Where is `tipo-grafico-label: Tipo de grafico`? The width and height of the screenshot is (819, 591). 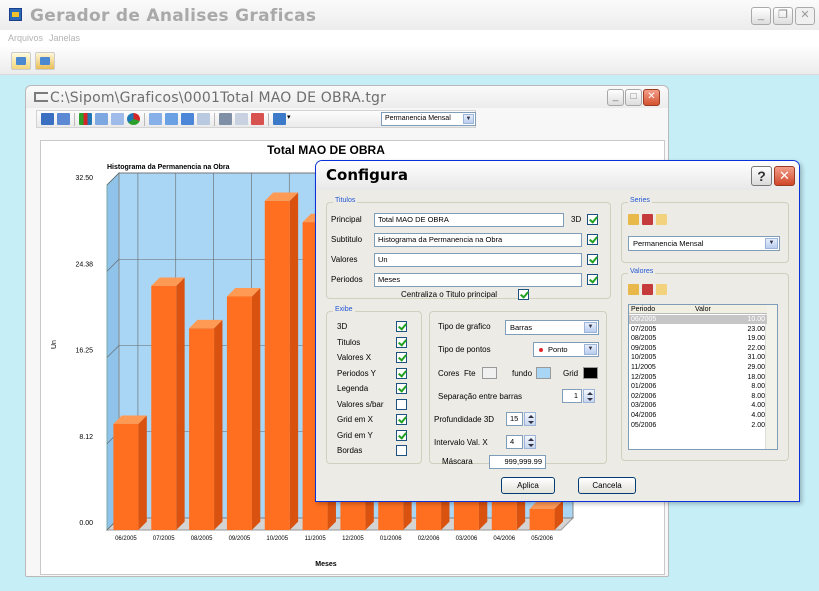
tipo-grafico-label: Tipo de grafico is located at coordinates (464, 326).